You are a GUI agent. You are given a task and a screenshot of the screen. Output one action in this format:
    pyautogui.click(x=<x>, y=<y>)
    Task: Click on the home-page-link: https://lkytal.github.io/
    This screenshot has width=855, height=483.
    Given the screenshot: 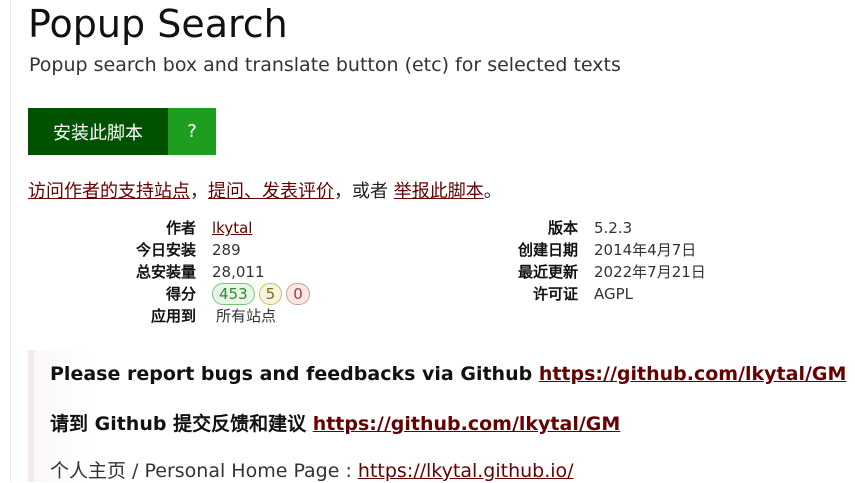 What is the action you would take?
    pyautogui.click(x=466, y=471)
    